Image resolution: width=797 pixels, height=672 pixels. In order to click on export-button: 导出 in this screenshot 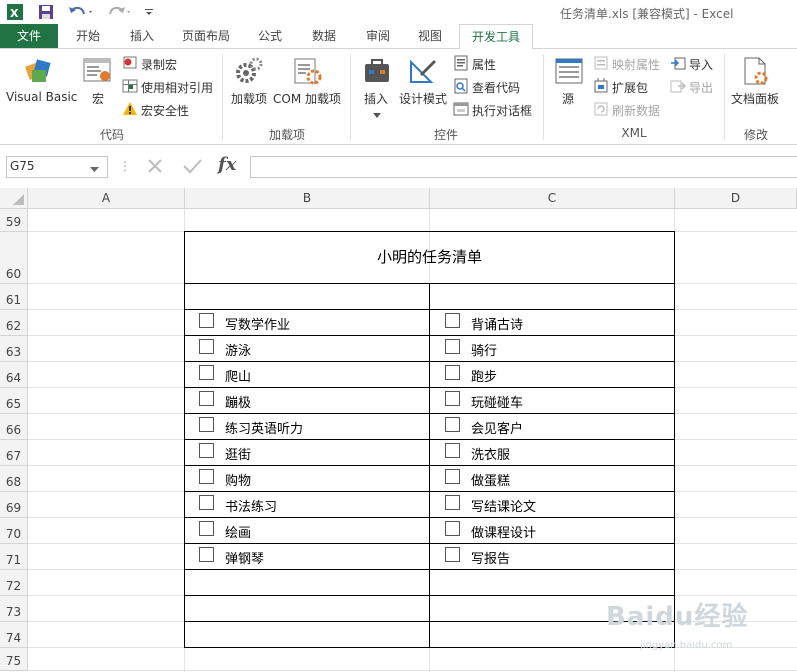, I will do `click(701, 87)`.